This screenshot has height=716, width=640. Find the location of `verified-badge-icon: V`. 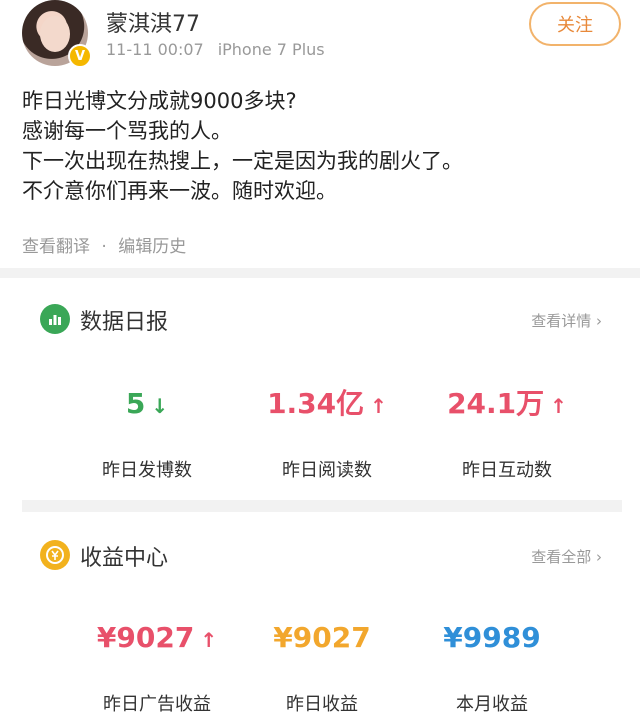

verified-badge-icon: V is located at coordinates (80, 56).